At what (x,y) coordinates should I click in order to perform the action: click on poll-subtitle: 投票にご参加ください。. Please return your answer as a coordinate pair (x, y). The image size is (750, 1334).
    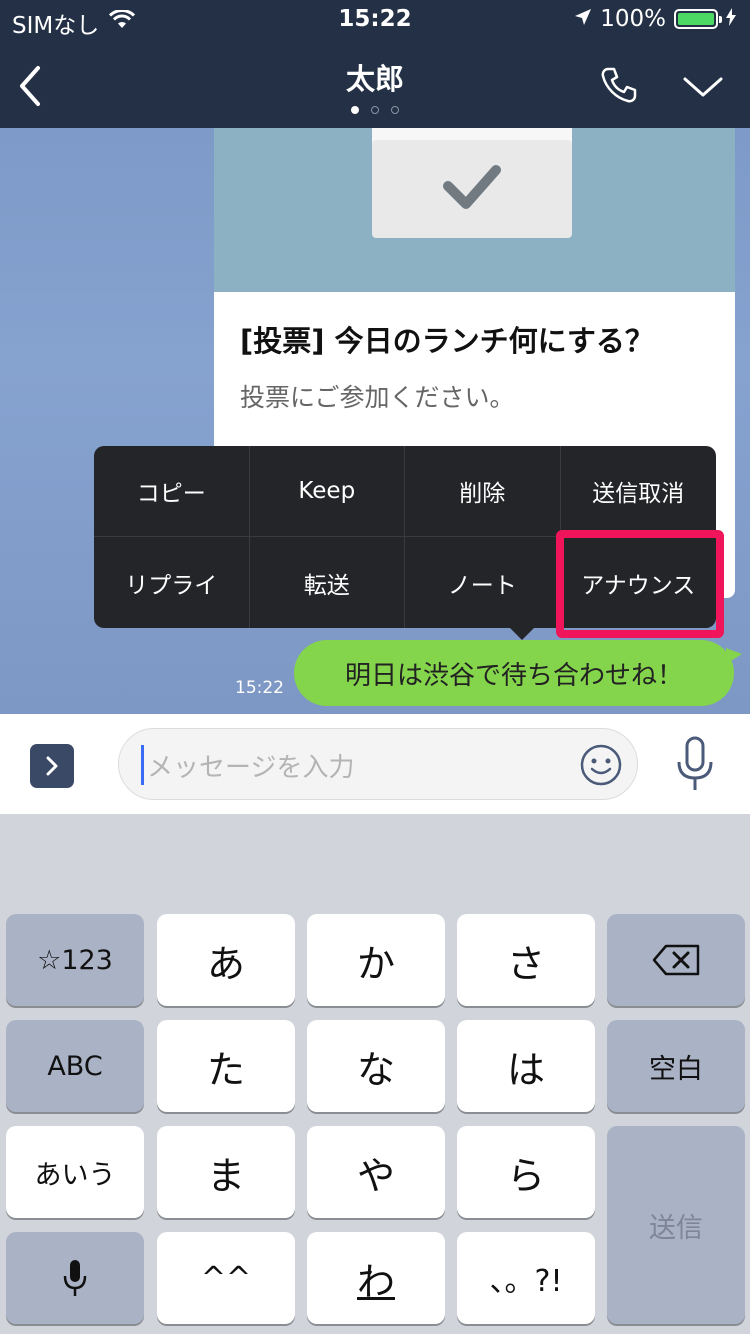
    Looking at the image, I should click on (377, 397).